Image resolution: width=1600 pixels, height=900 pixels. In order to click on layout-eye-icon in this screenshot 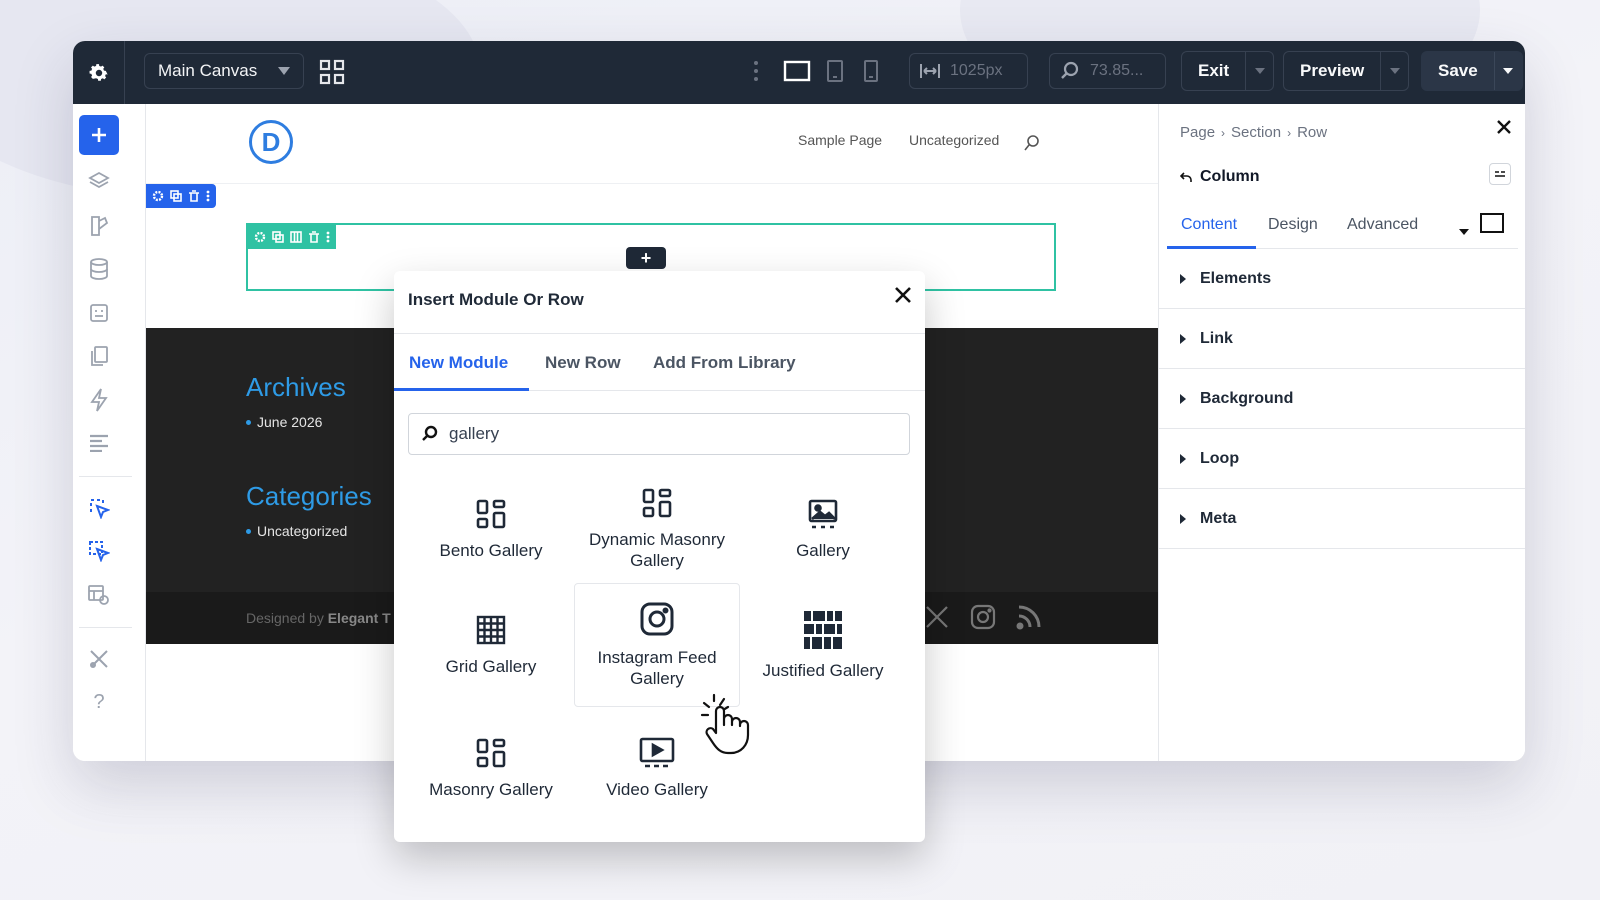, I will do `click(98, 595)`.